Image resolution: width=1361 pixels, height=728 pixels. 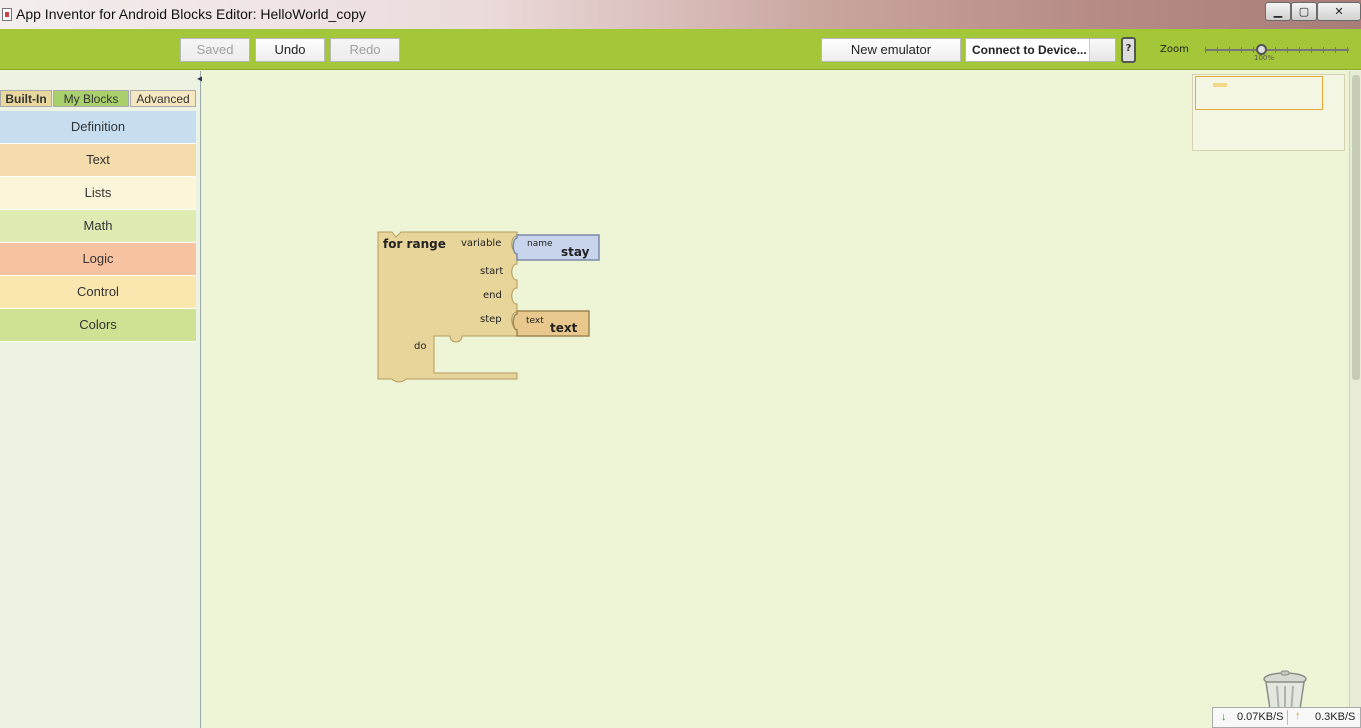 What do you see at coordinates (492, 295) in the screenshot?
I see `end-socket-label: end` at bounding box center [492, 295].